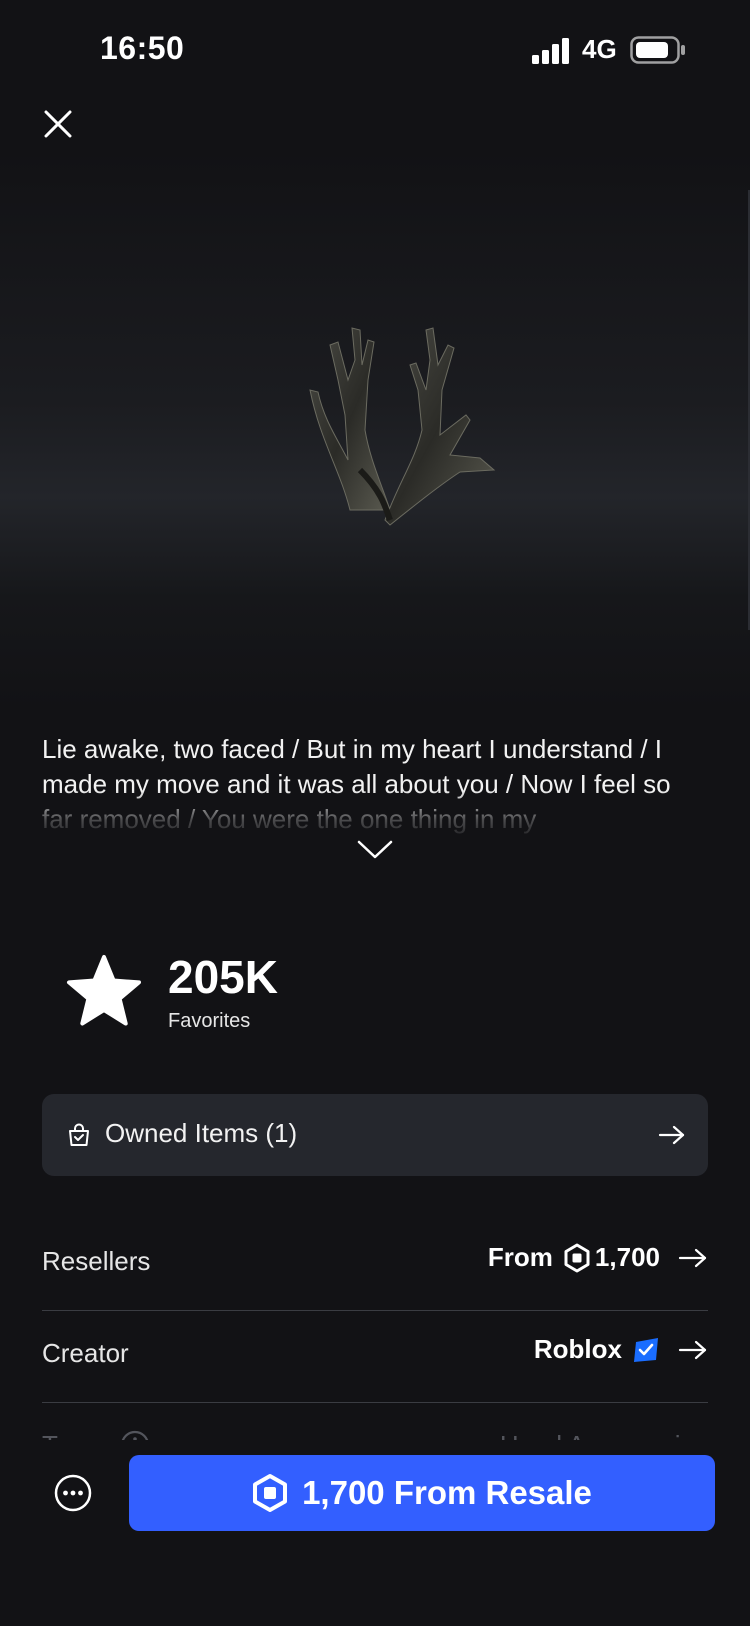 The width and height of the screenshot is (750, 1626). What do you see at coordinates (142, 48) in the screenshot?
I see `status-time: 16:50` at bounding box center [142, 48].